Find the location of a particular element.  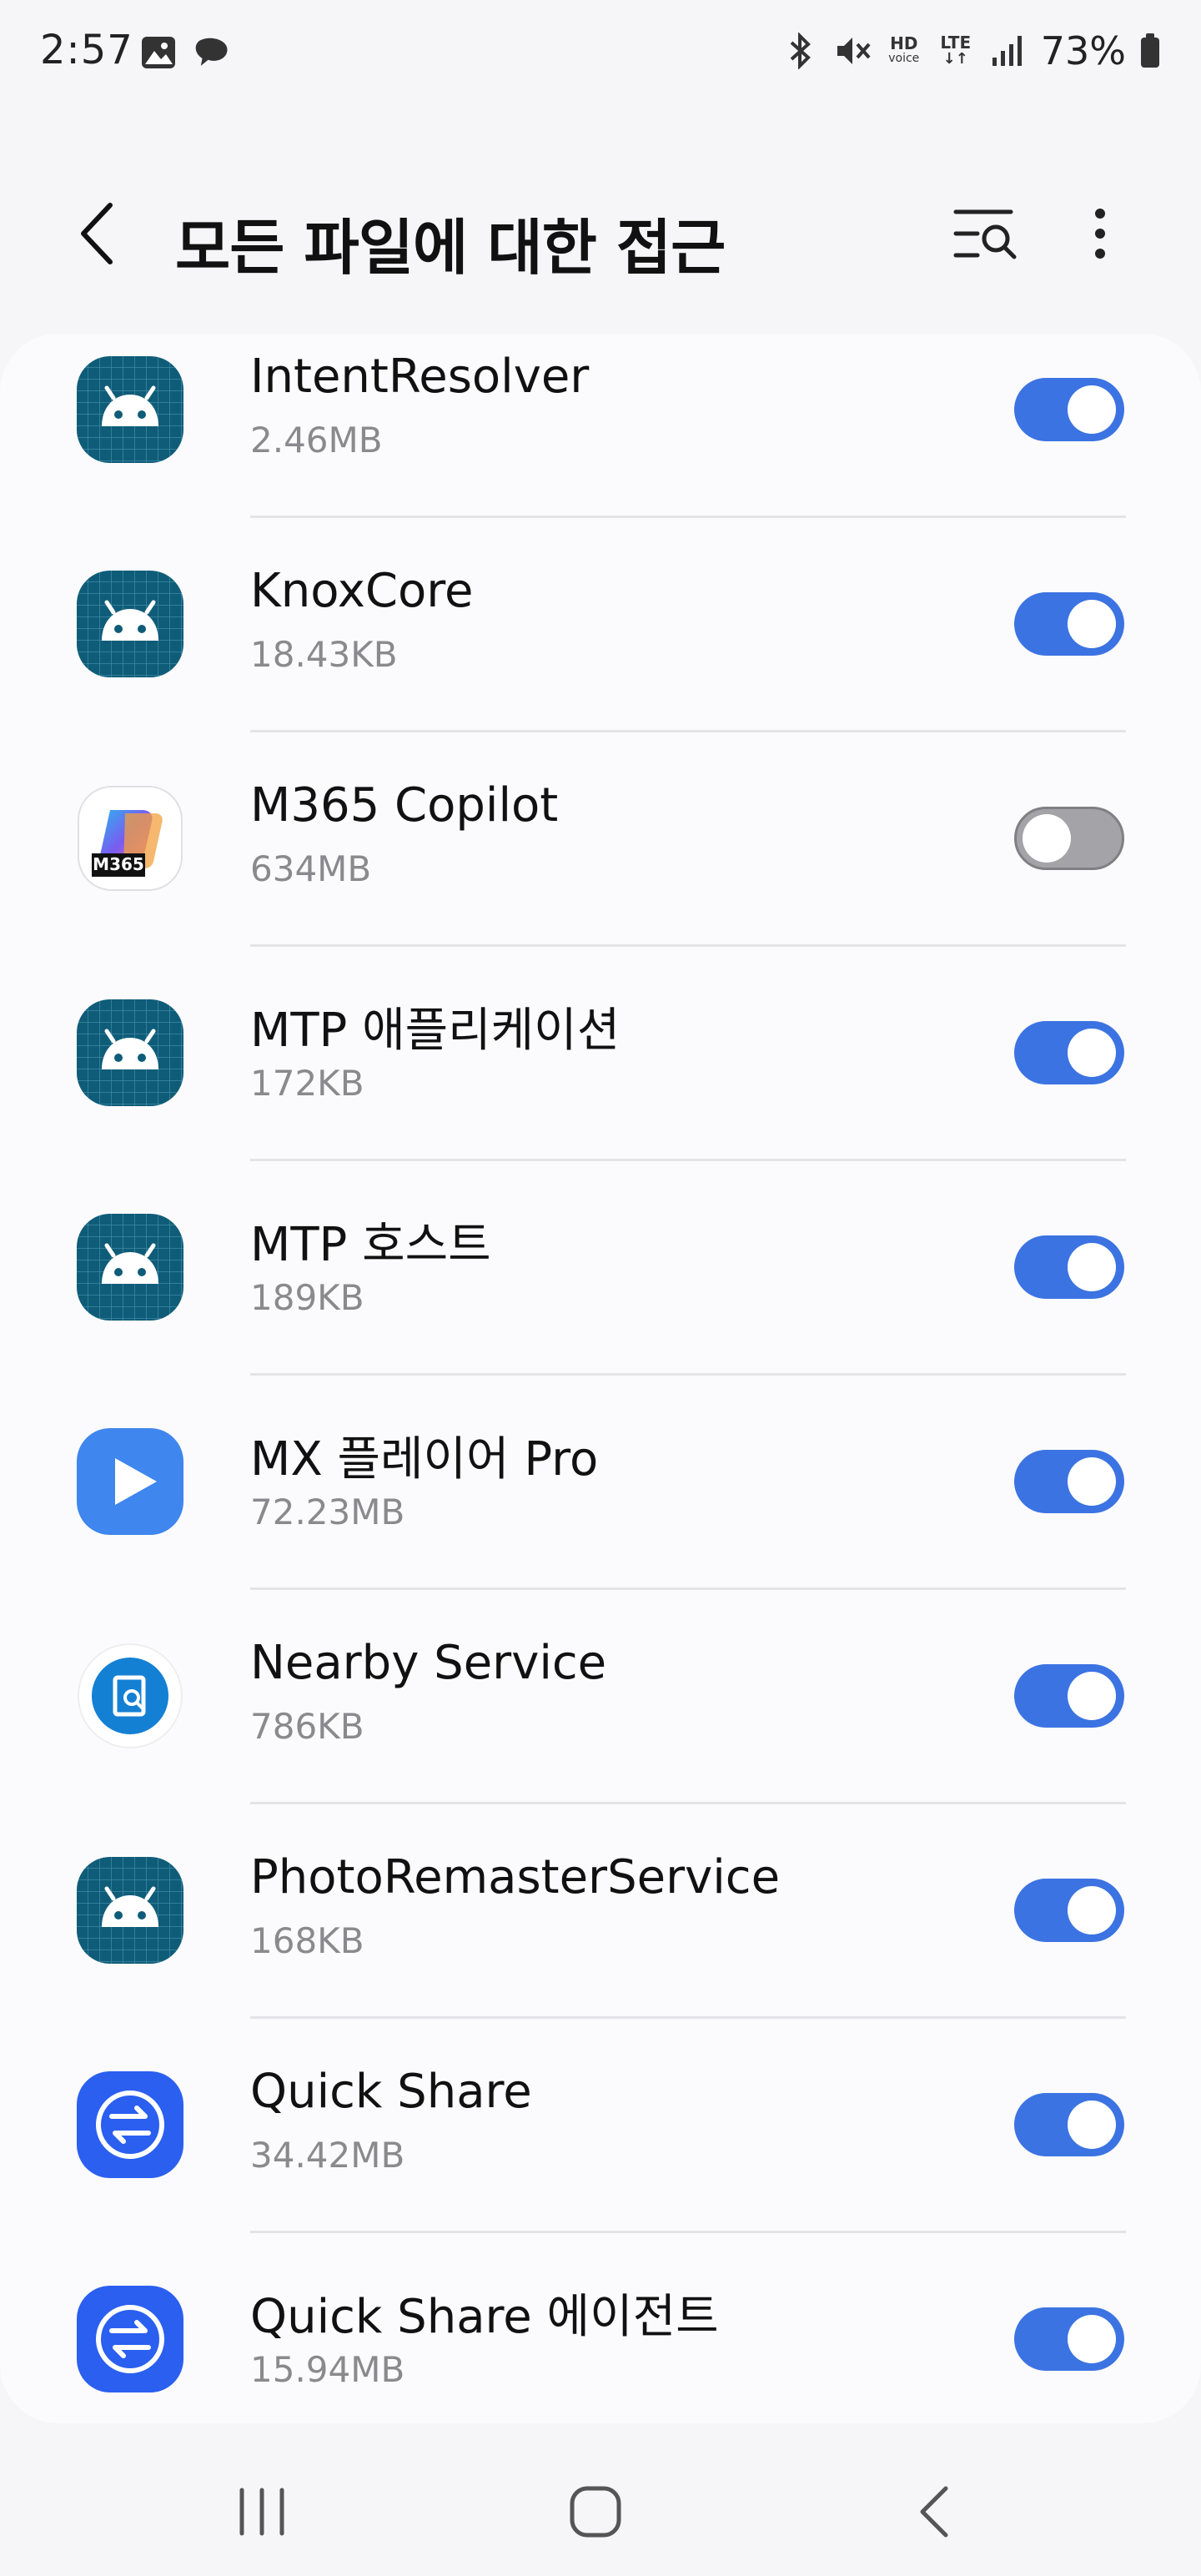

gallery-icon is located at coordinates (159, 52).